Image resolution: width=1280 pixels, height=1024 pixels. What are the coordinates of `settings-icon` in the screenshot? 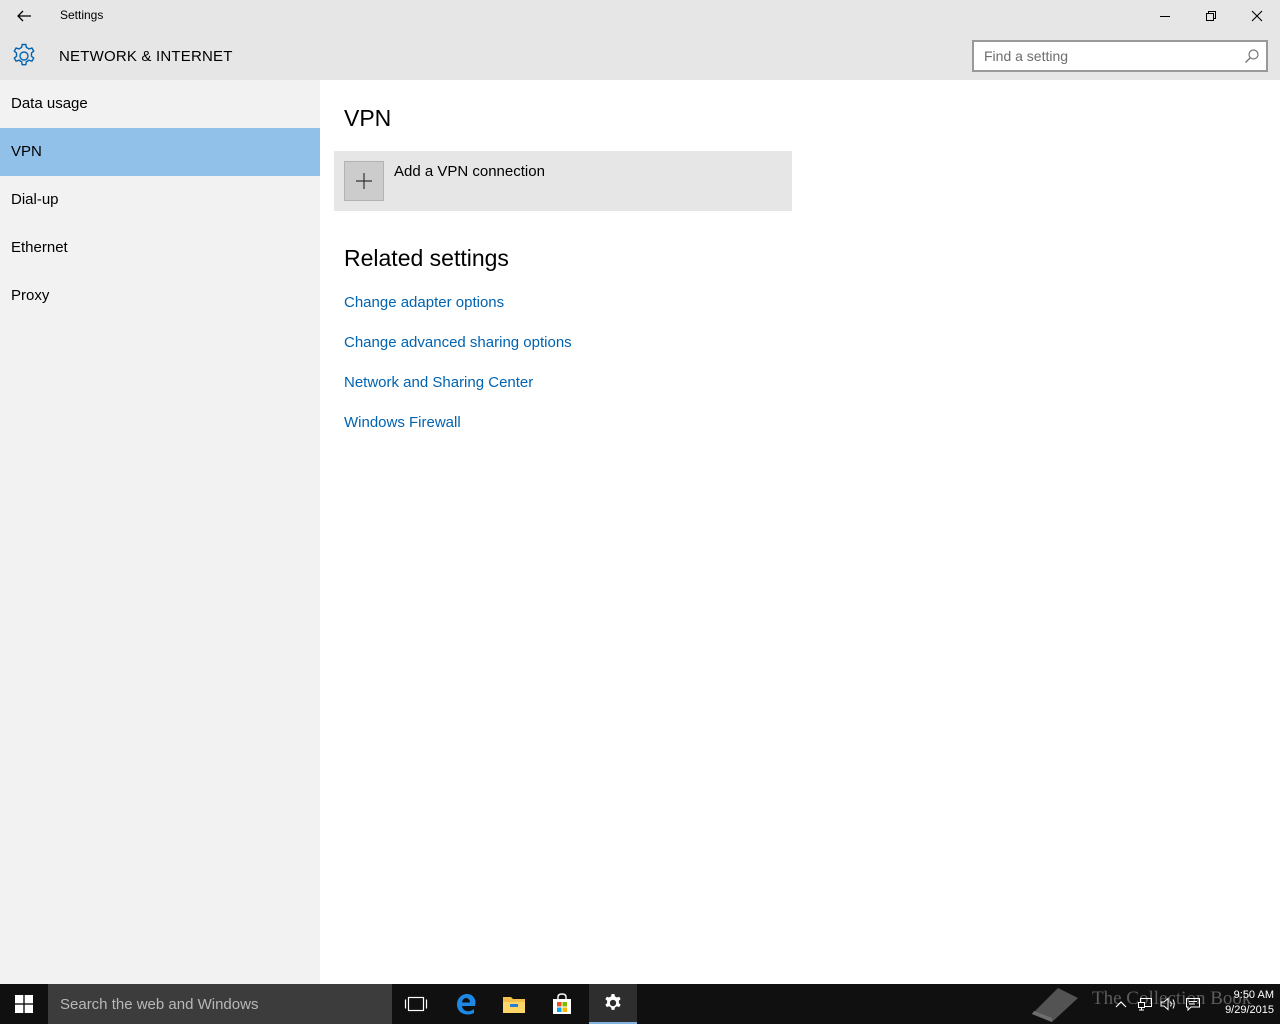 It's located at (613, 1001).